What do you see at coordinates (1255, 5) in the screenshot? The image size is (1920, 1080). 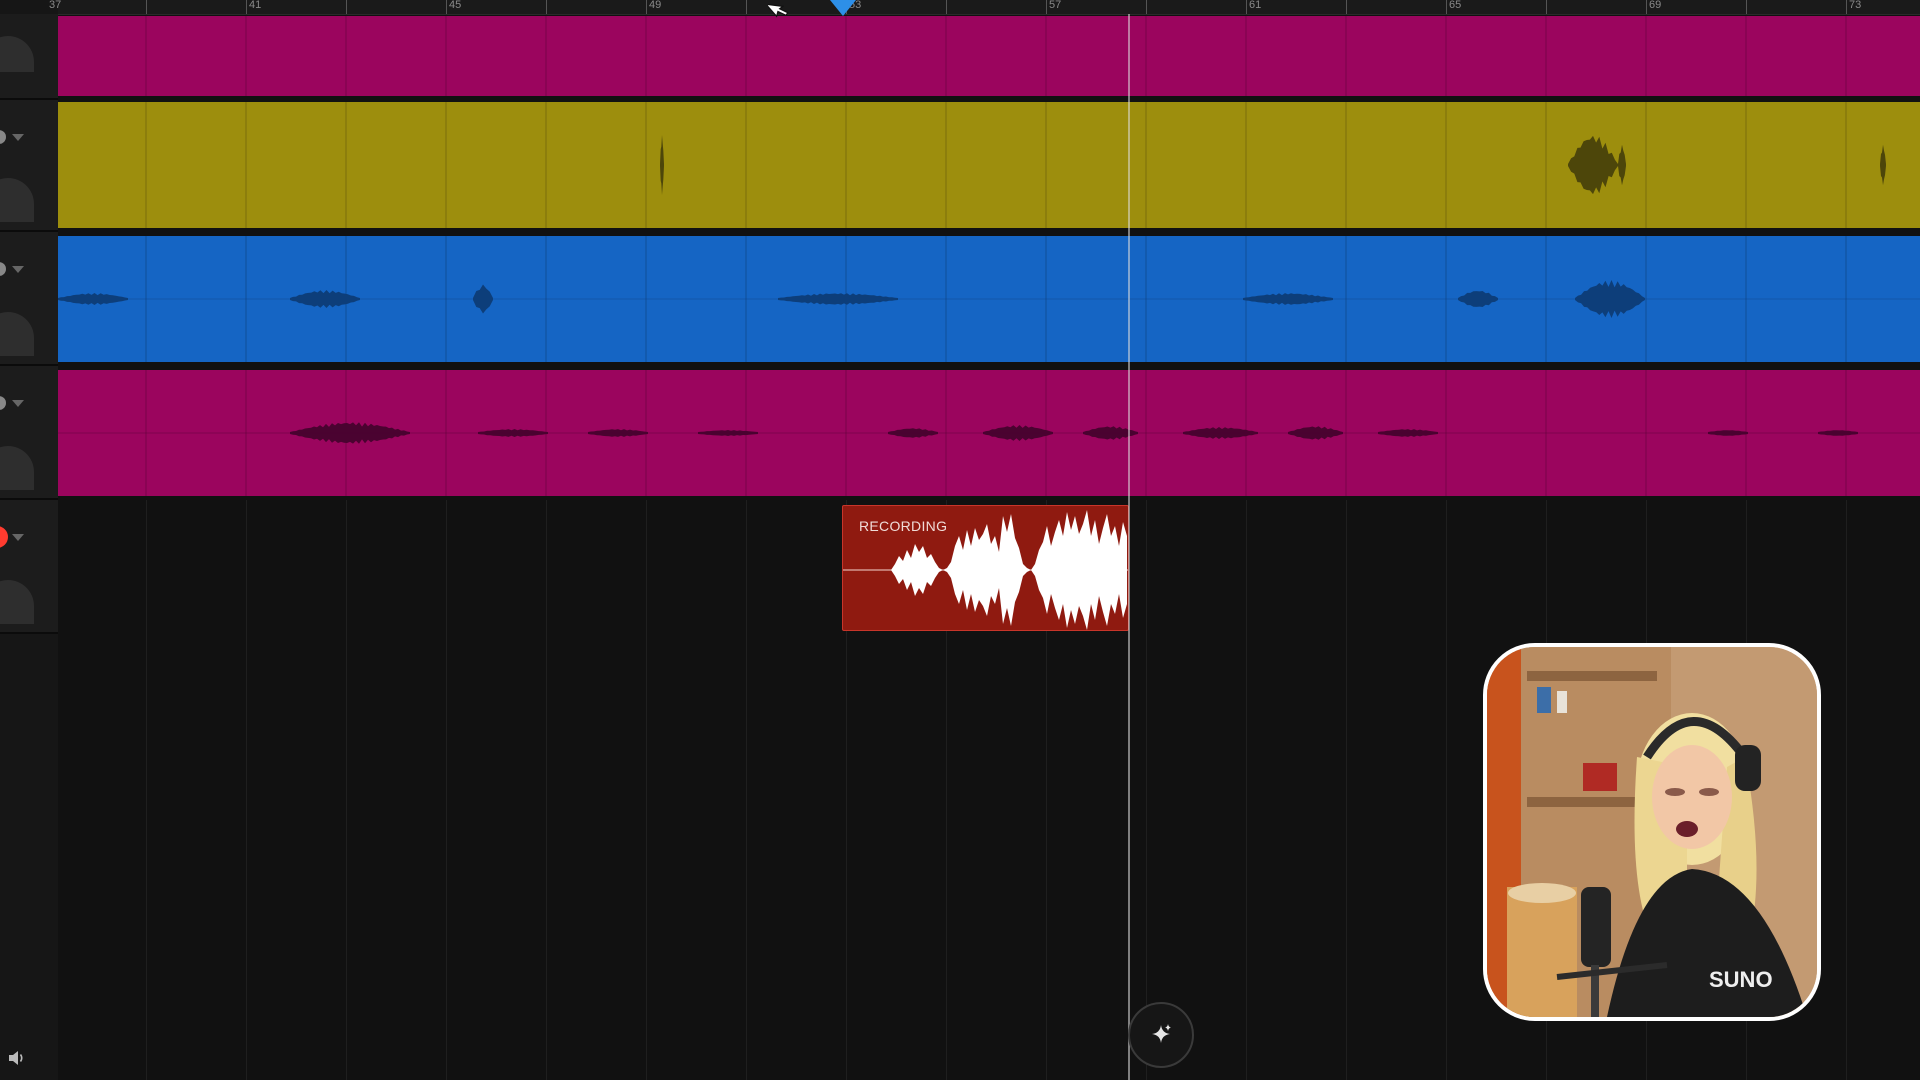 I see `ruler-label: 61` at bounding box center [1255, 5].